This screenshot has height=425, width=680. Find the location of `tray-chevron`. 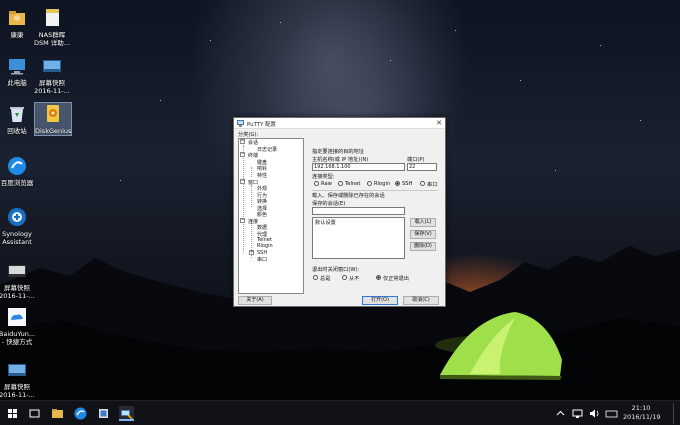

tray-chevron is located at coordinates (560, 413).